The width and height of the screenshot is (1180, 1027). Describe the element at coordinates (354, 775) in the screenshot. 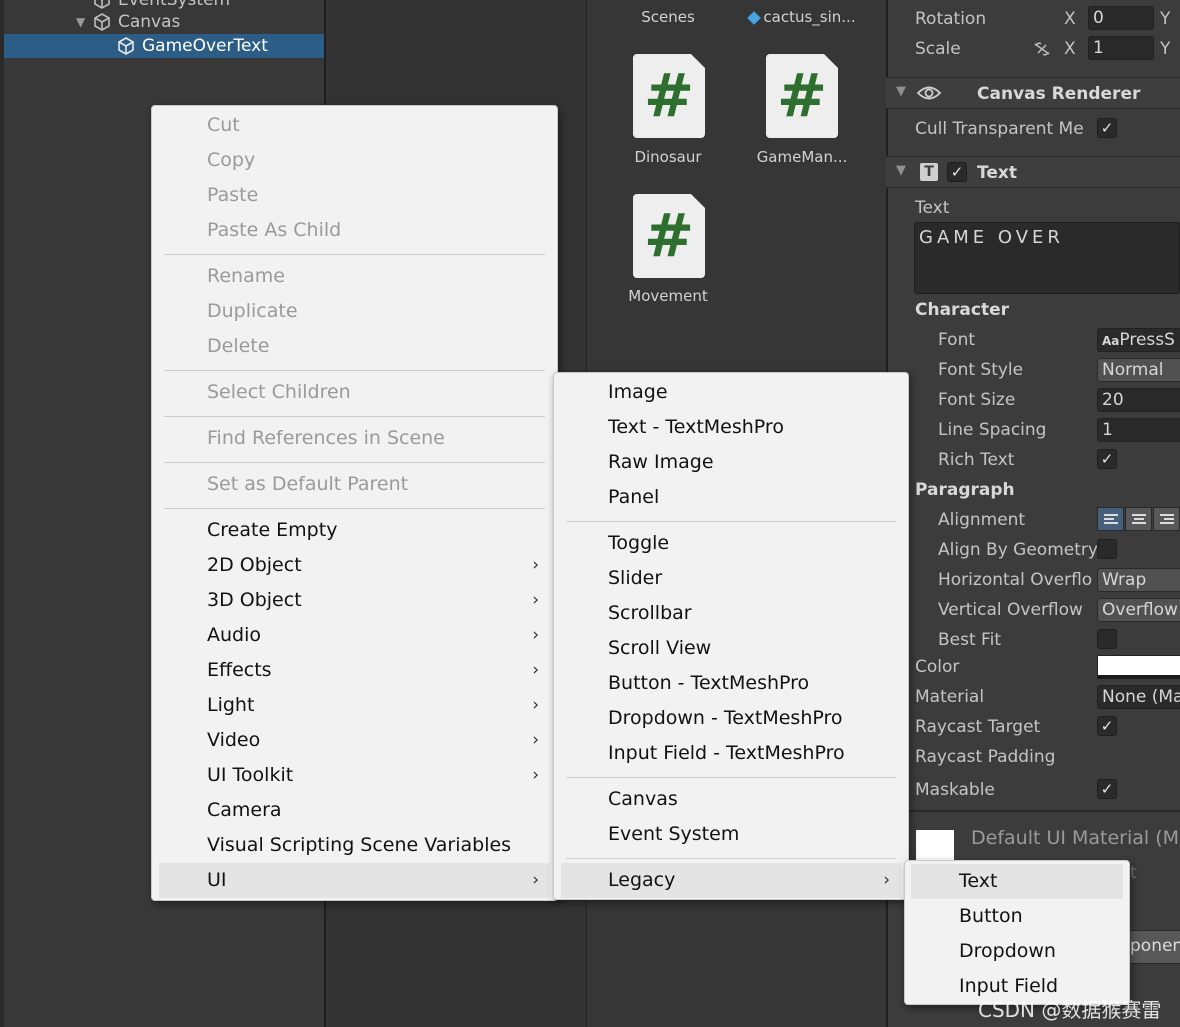

I see `menu-item-ui-toolkit: UI Toolkit ›` at that location.